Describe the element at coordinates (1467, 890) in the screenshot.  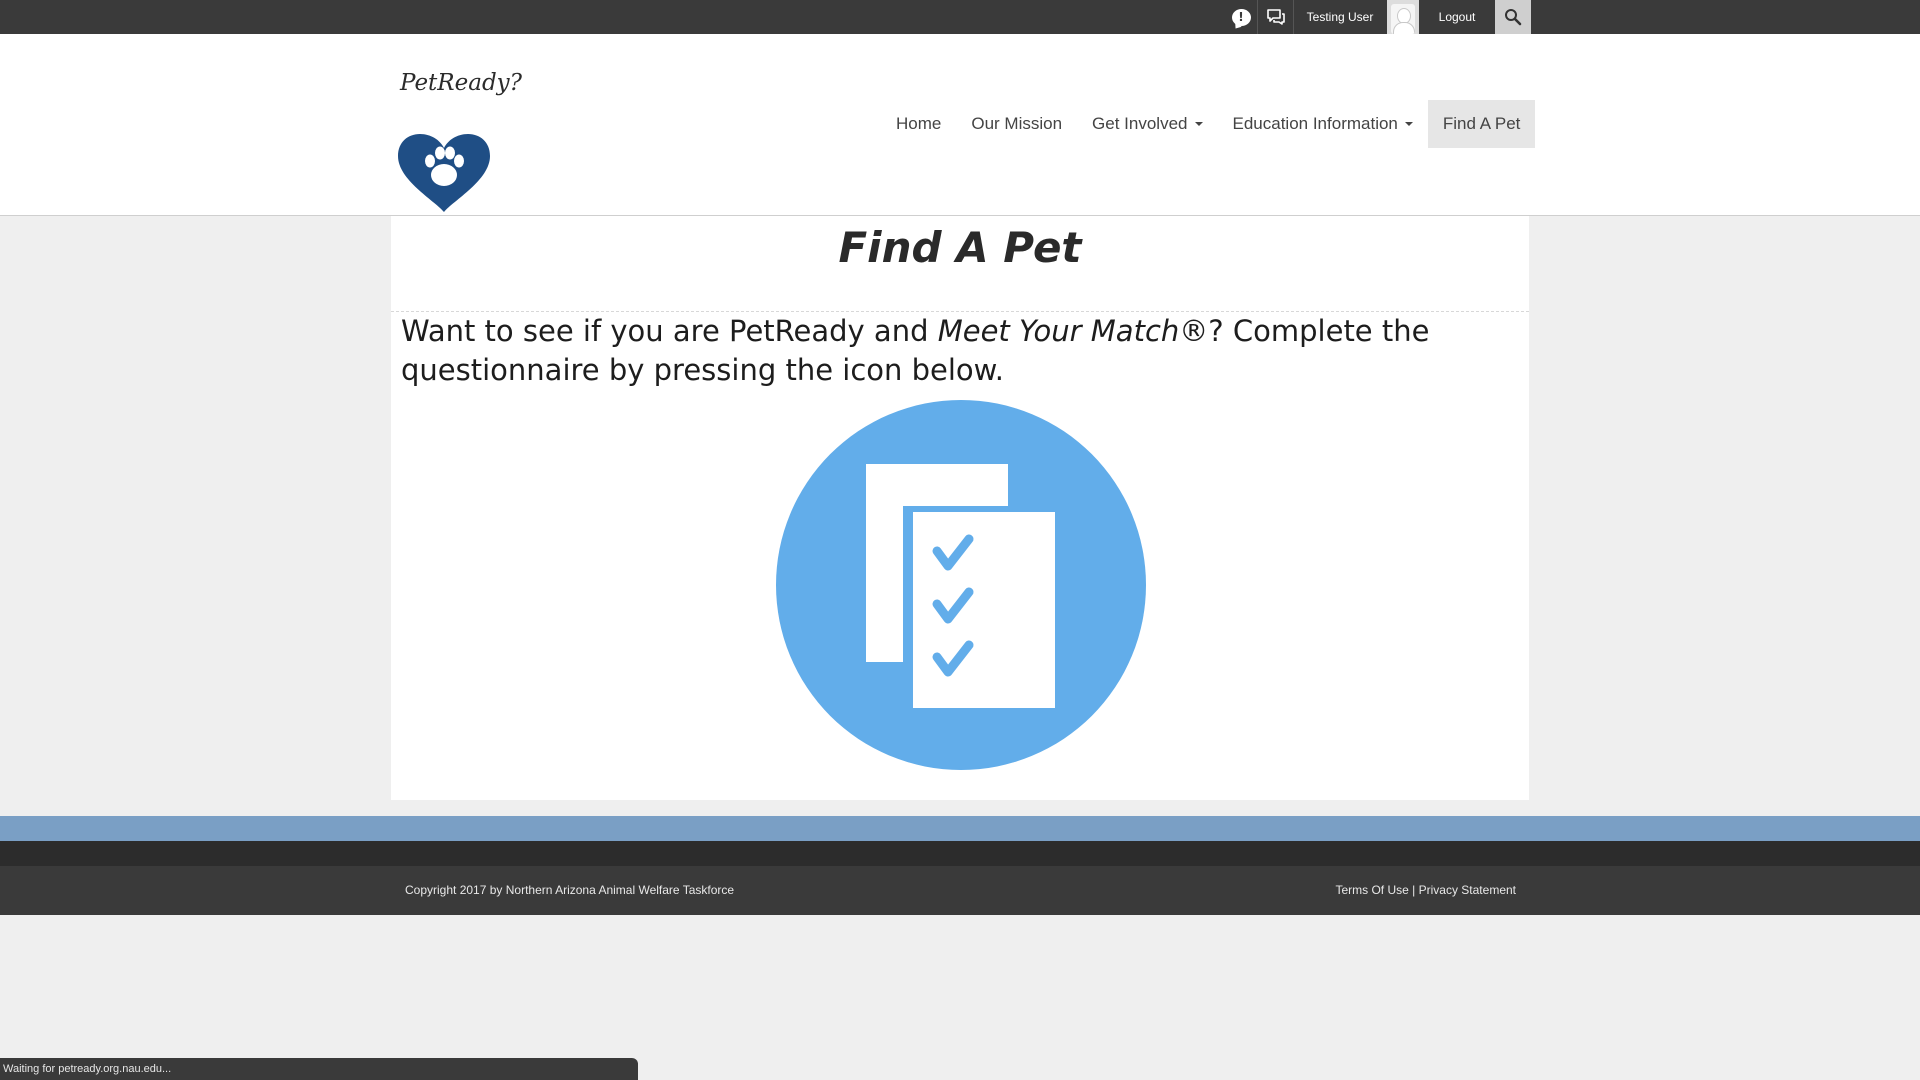
I see `privacy-statement-link: Privacy Statement` at that location.